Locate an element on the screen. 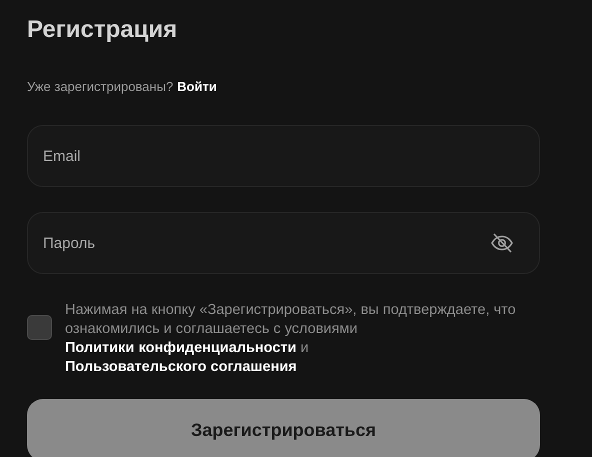  policy-link: конфиденциальности is located at coordinates (217, 348).